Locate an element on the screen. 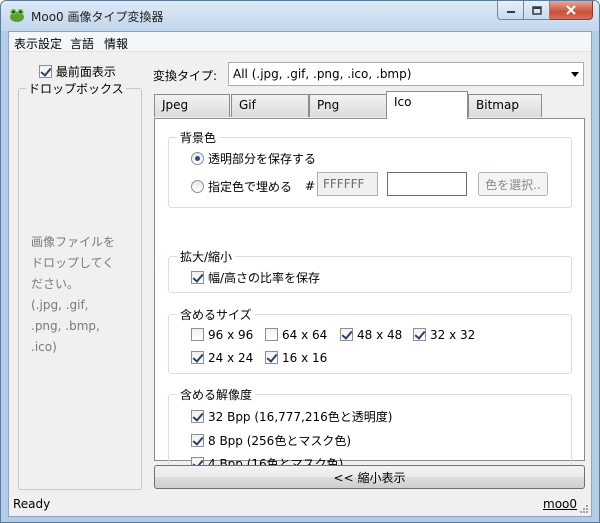 This screenshot has height=523, width=600. window-title: Moo0 画像タイプ変換器 is located at coordinates (97, 17).